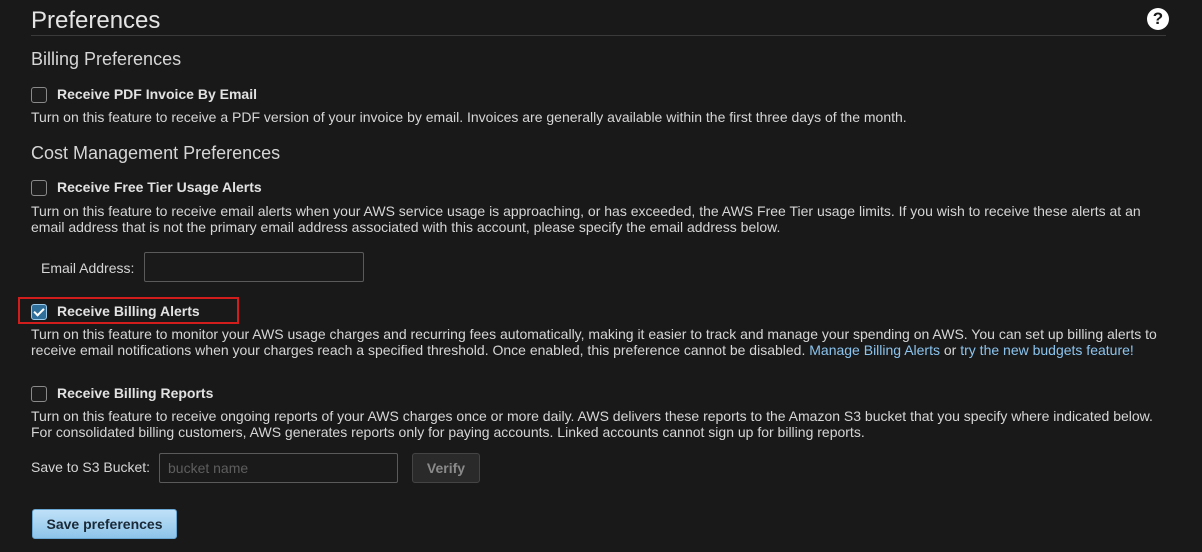 The image size is (1202, 552). I want to click on or-text: or, so click(950, 350).